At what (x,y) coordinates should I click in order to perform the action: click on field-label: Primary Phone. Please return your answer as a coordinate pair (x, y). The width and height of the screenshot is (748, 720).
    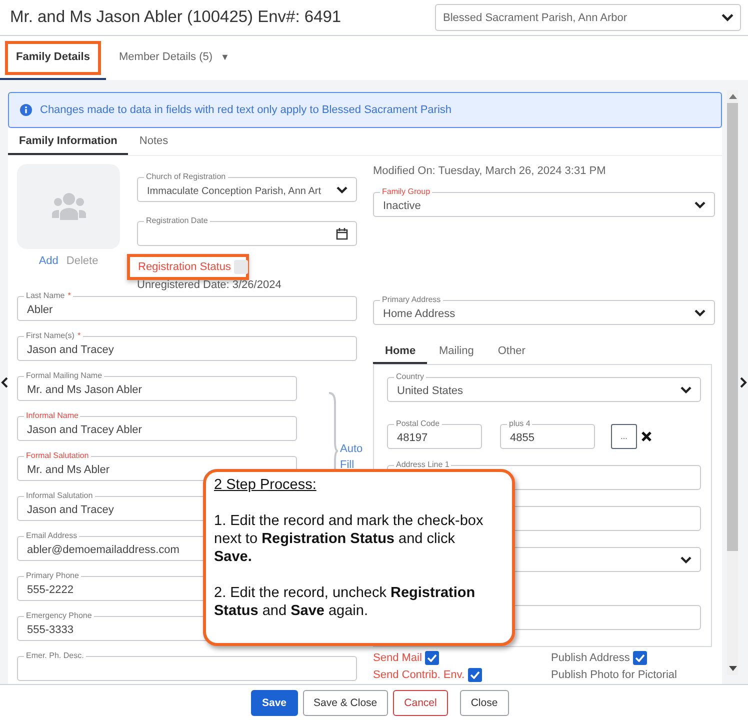
    Looking at the image, I should click on (52, 576).